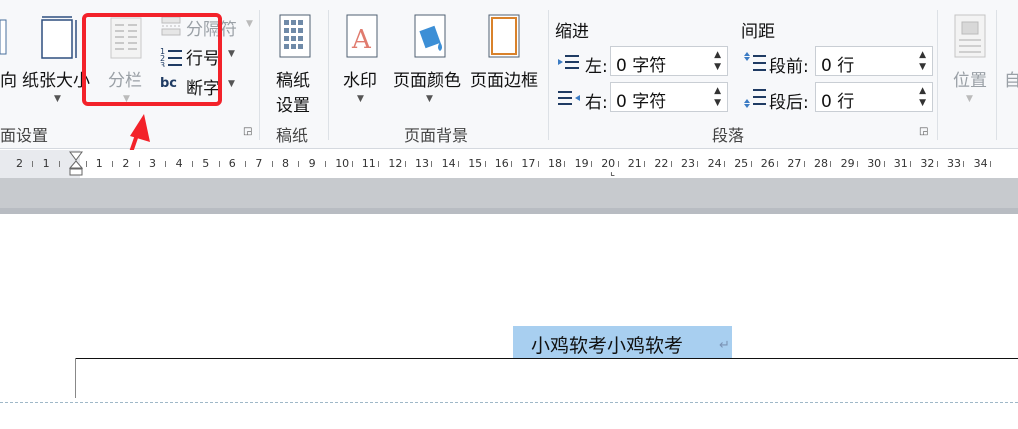 This screenshot has width=1018, height=429. What do you see at coordinates (581, 163) in the screenshot?
I see `ruler-number: 19` at bounding box center [581, 163].